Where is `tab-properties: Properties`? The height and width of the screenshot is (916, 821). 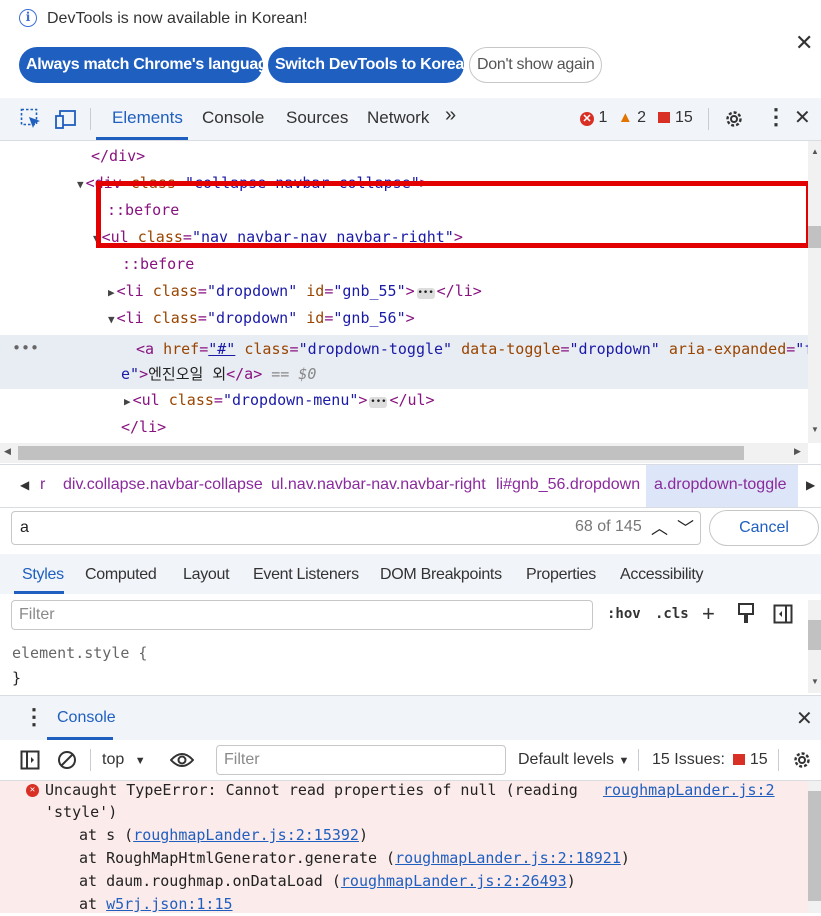
tab-properties: Properties is located at coordinates (561, 575).